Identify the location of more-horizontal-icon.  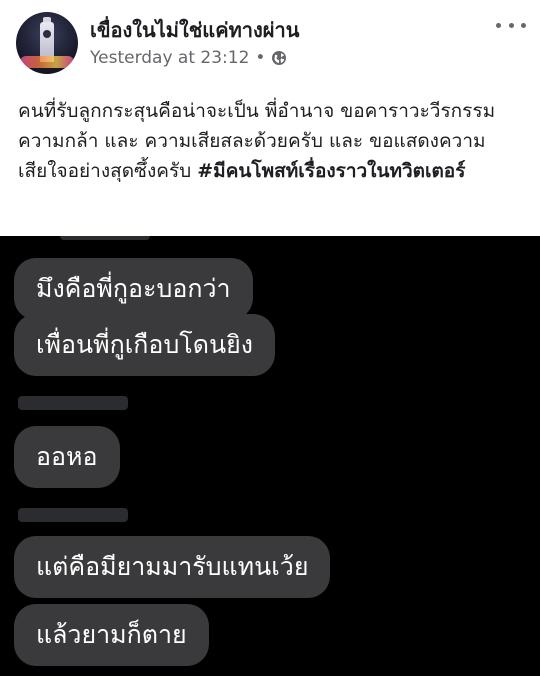
(511, 25).